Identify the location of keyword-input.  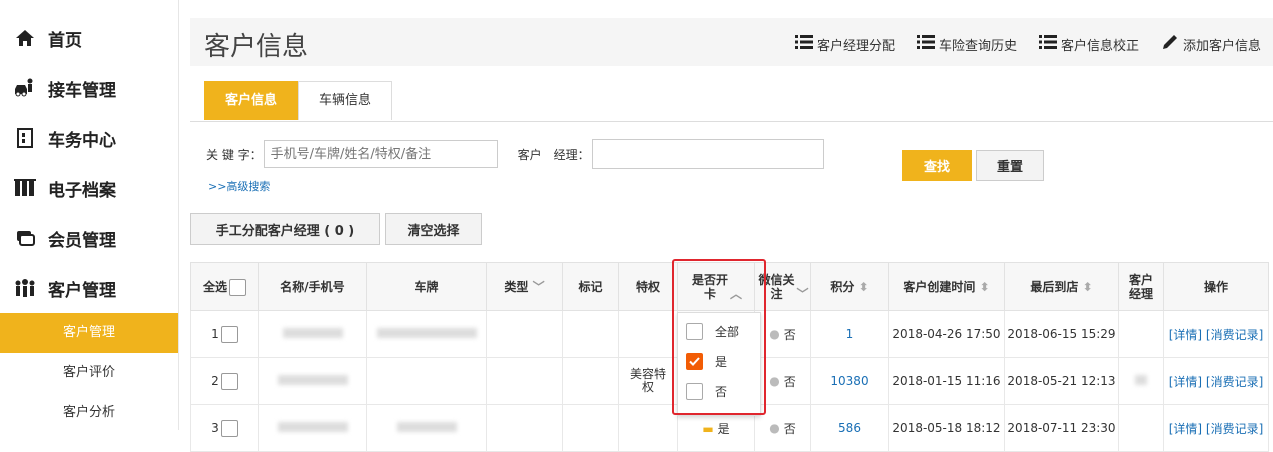
(380, 154).